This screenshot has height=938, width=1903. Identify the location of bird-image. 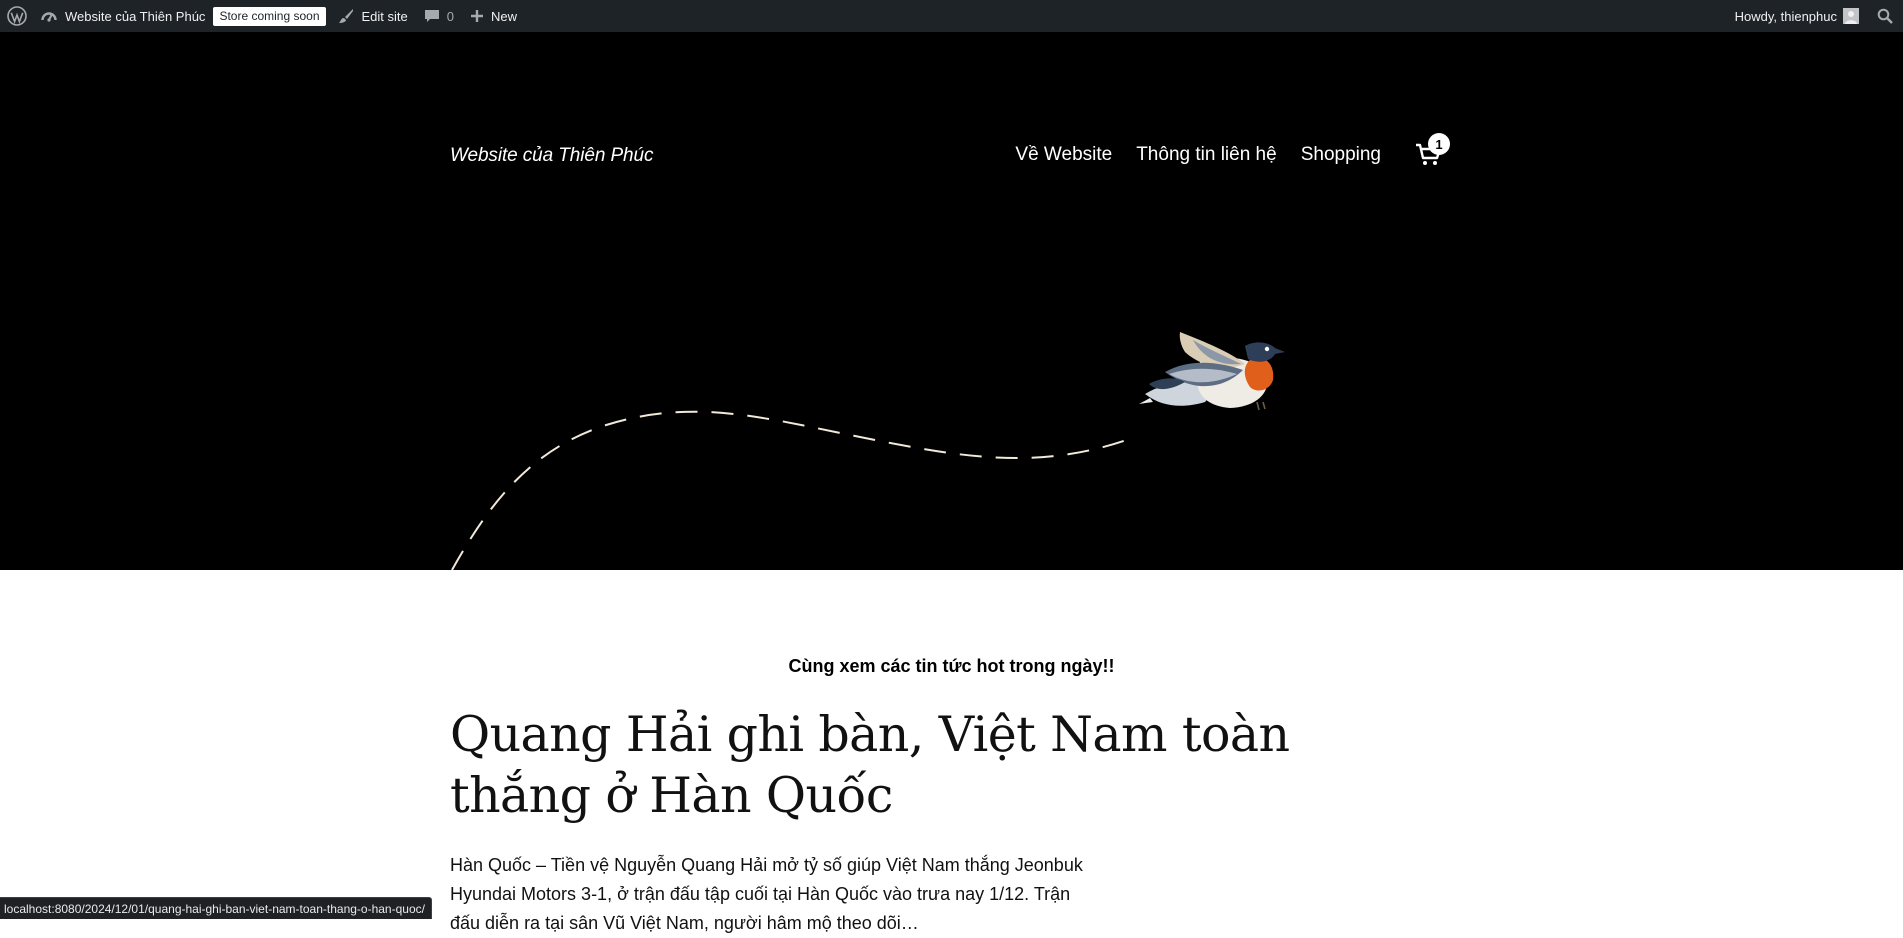
(1212, 371).